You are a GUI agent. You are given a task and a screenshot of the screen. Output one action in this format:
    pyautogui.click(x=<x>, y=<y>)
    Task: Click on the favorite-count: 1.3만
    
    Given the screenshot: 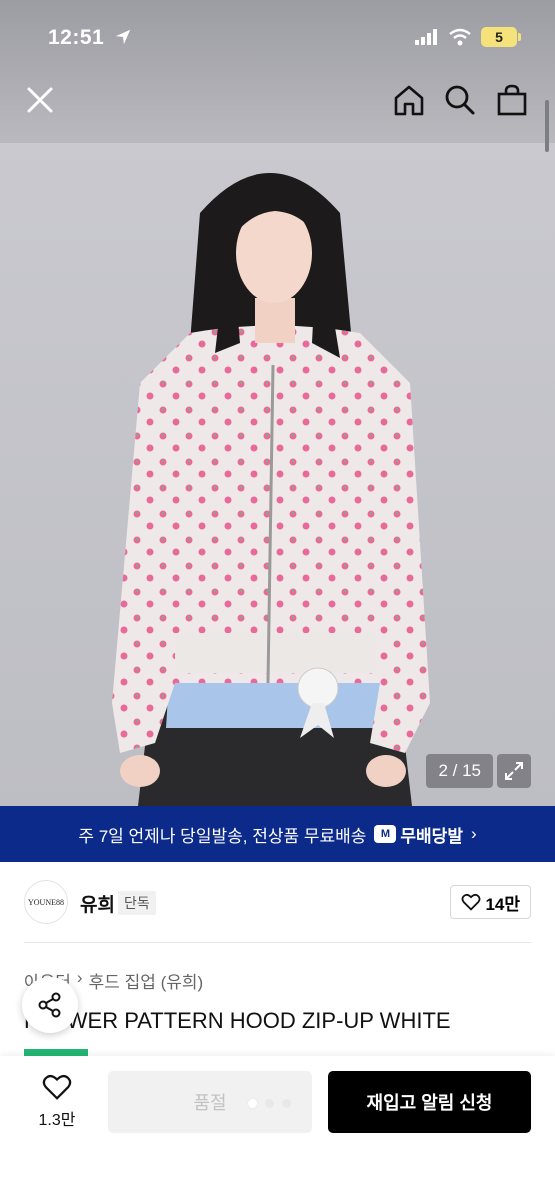 What is the action you would take?
    pyautogui.click(x=57, y=1120)
    